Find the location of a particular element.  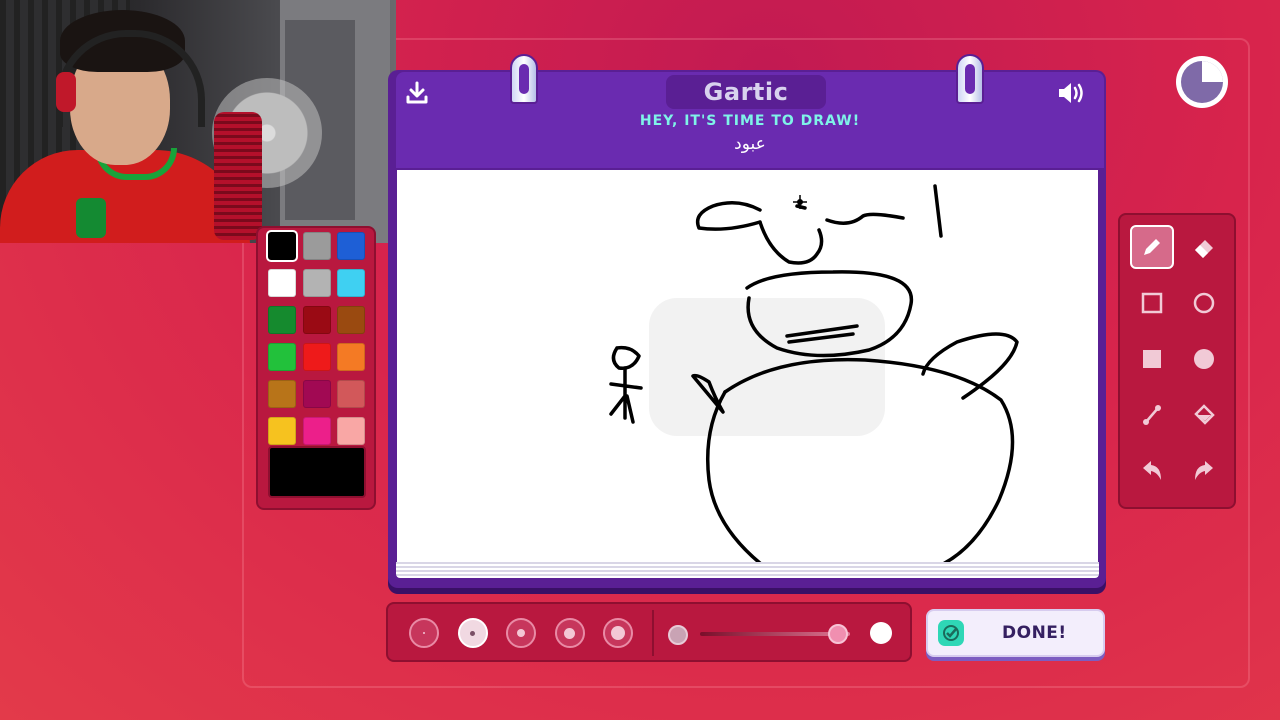

gartic-logo: Gartic is located at coordinates (746, 92).